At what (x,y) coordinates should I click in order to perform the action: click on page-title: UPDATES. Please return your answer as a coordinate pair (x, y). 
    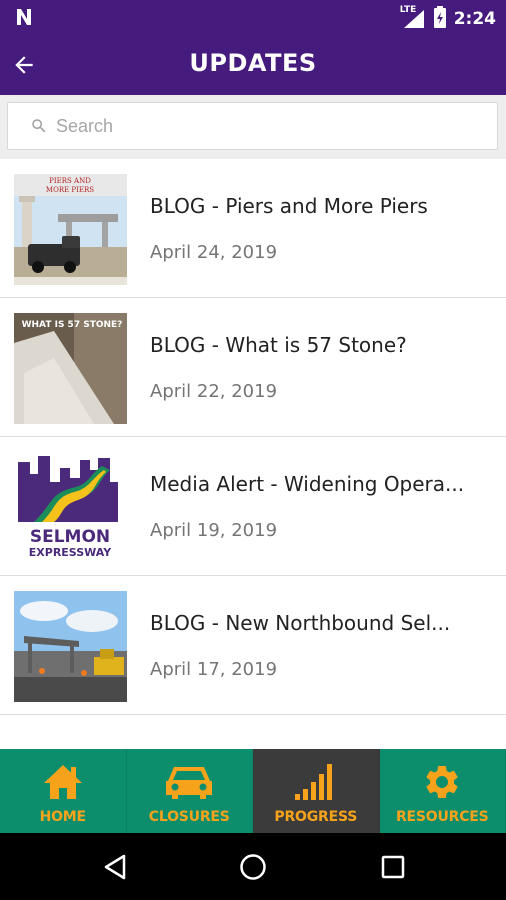
    Looking at the image, I should click on (253, 63).